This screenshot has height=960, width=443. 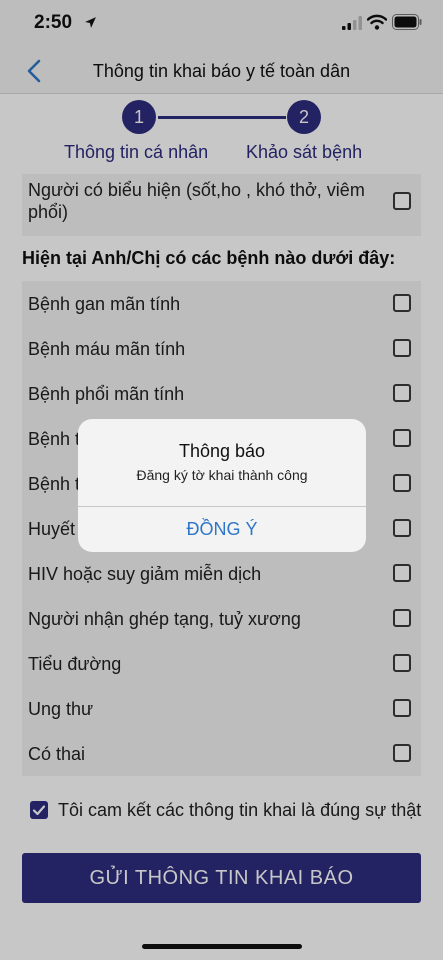 I want to click on alert-title: Thông báo, so click(x=222, y=451).